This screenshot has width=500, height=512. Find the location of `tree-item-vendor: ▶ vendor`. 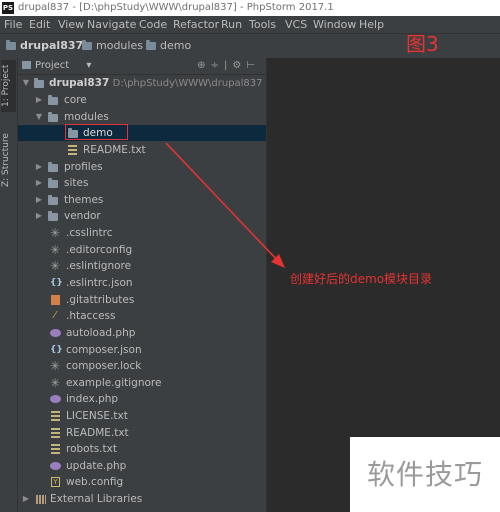

tree-item-vendor: ▶ vendor is located at coordinates (142, 216).